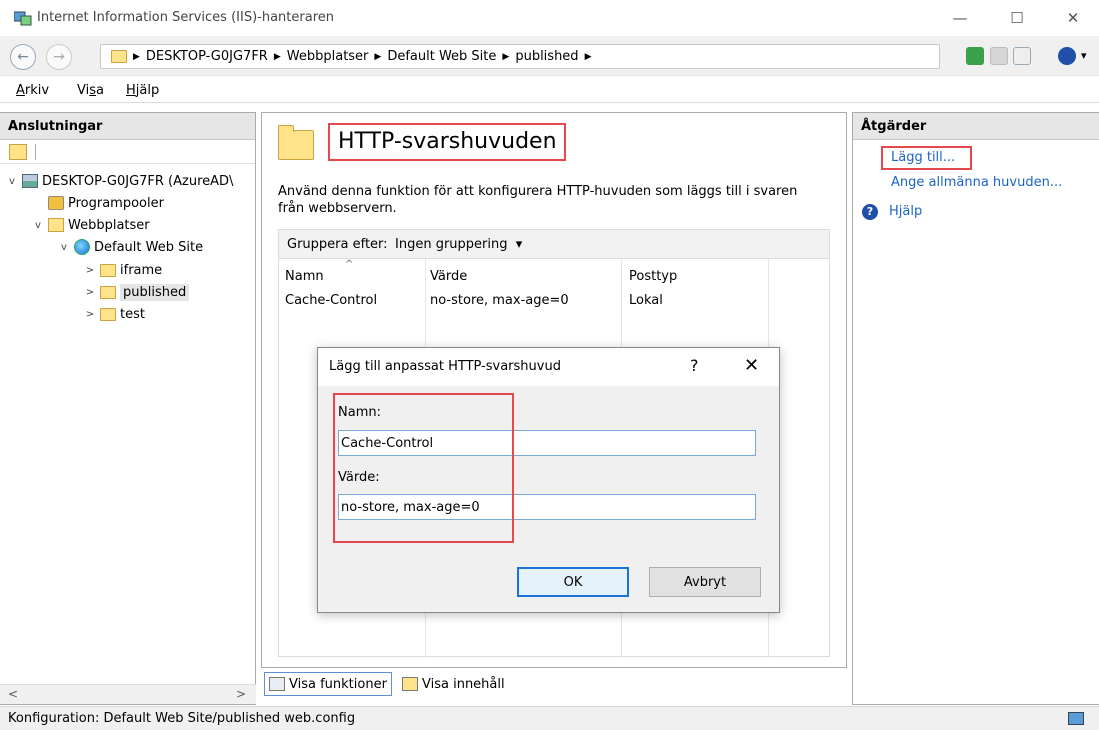  I want to click on value-label: Värde:, so click(359, 477).